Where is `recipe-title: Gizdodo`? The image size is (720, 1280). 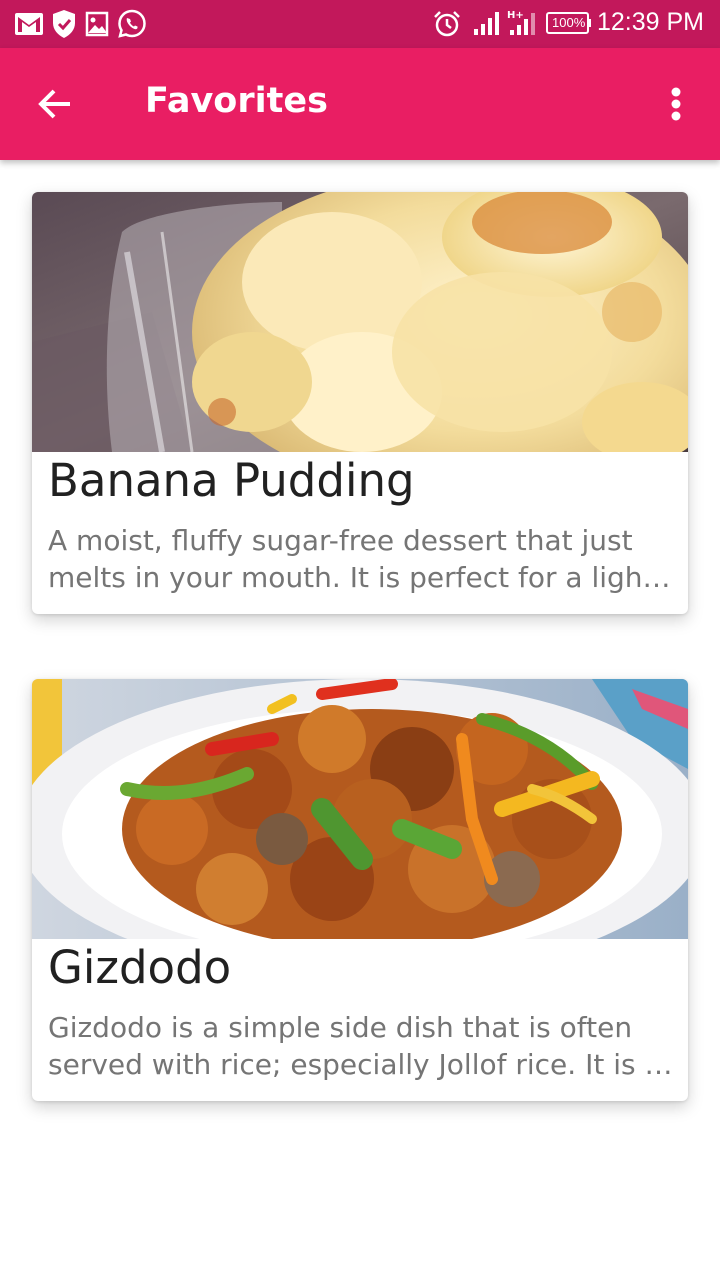 recipe-title: Gizdodo is located at coordinates (140, 967).